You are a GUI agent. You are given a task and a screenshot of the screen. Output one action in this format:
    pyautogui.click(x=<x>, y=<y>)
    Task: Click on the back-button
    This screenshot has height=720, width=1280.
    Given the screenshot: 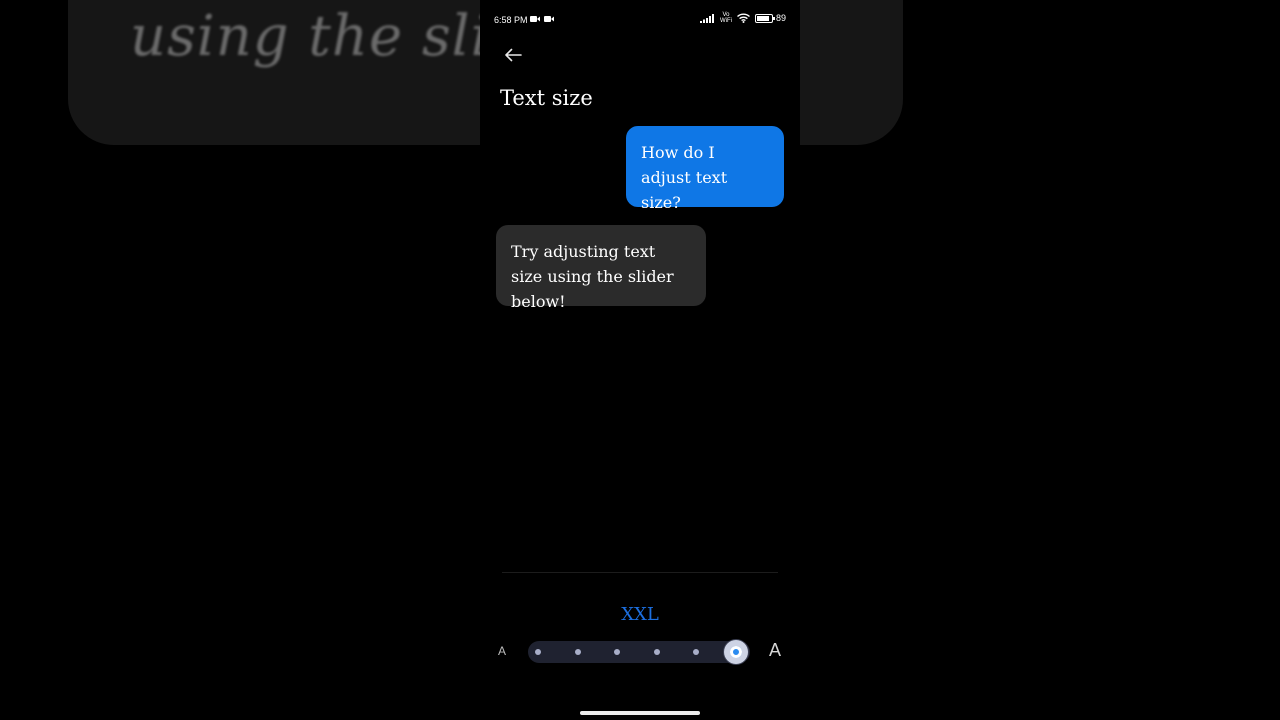 What is the action you would take?
    pyautogui.click(x=513, y=55)
    